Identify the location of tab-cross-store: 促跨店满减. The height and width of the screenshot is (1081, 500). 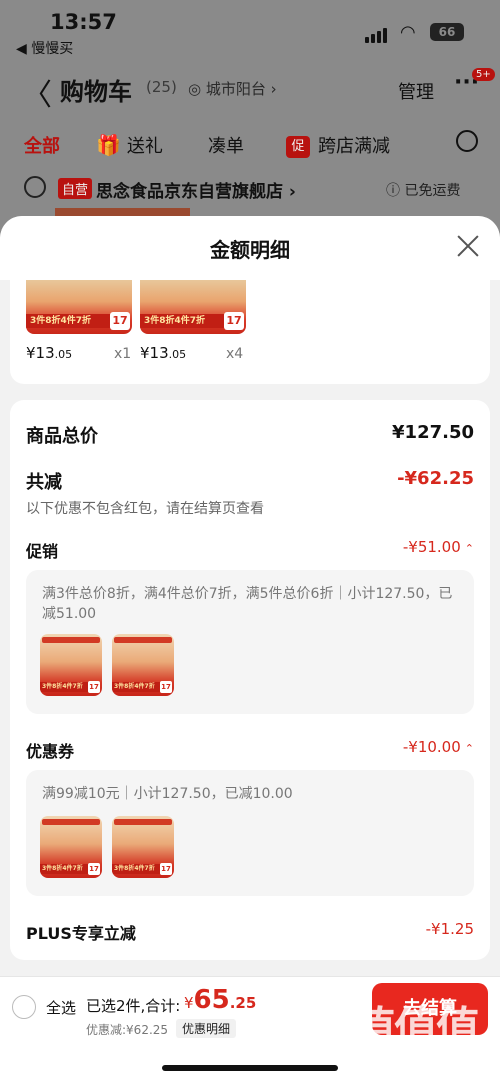
(338, 145).